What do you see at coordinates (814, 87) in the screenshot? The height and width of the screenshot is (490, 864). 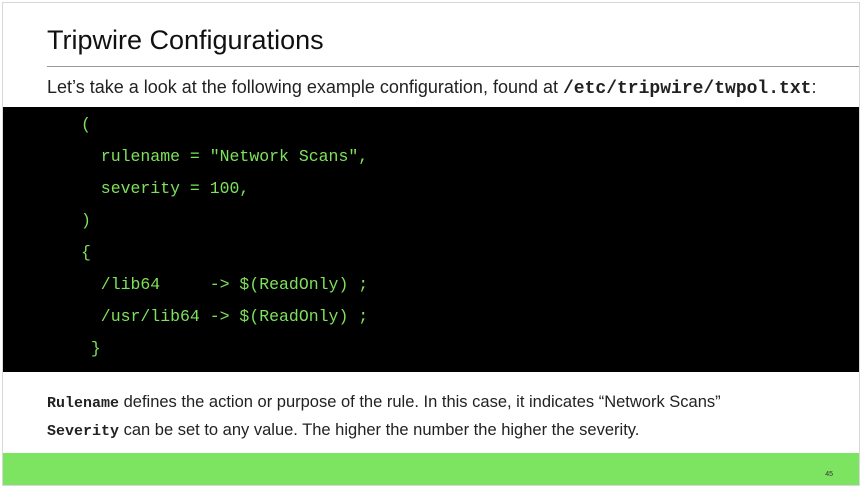 I see `intro-suffix: :` at bounding box center [814, 87].